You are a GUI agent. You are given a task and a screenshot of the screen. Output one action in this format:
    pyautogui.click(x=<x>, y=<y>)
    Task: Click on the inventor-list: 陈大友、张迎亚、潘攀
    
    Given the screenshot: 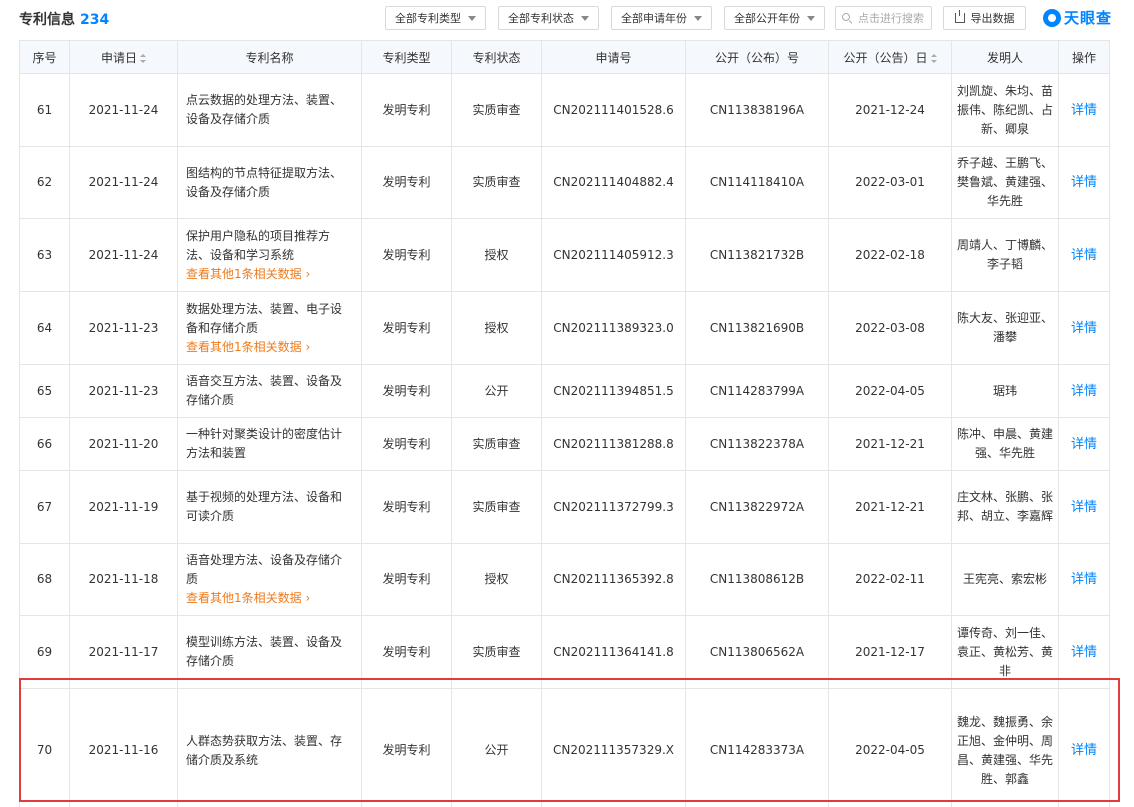 What is the action you would take?
    pyautogui.click(x=1005, y=328)
    